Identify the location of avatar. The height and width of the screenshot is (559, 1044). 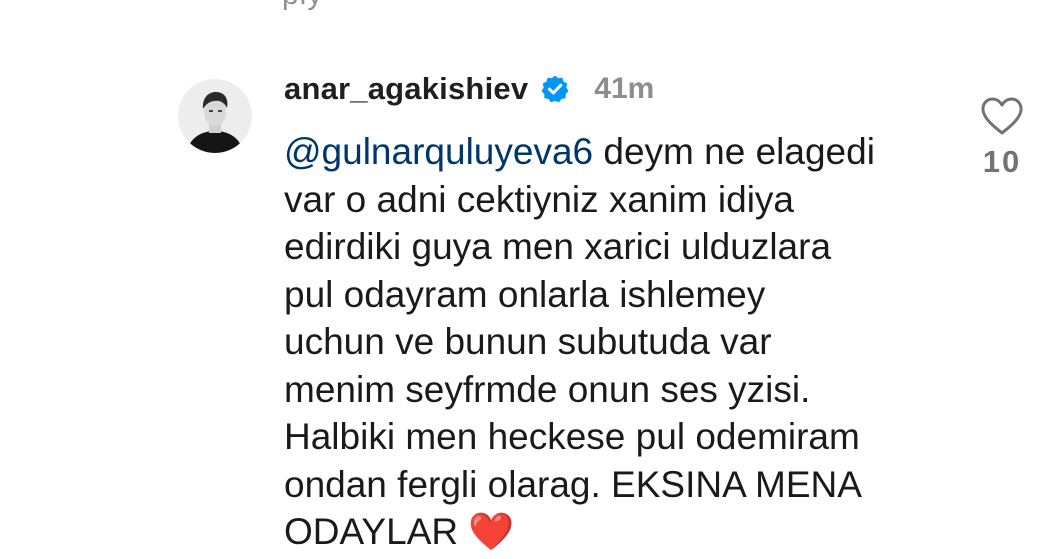
(215, 116).